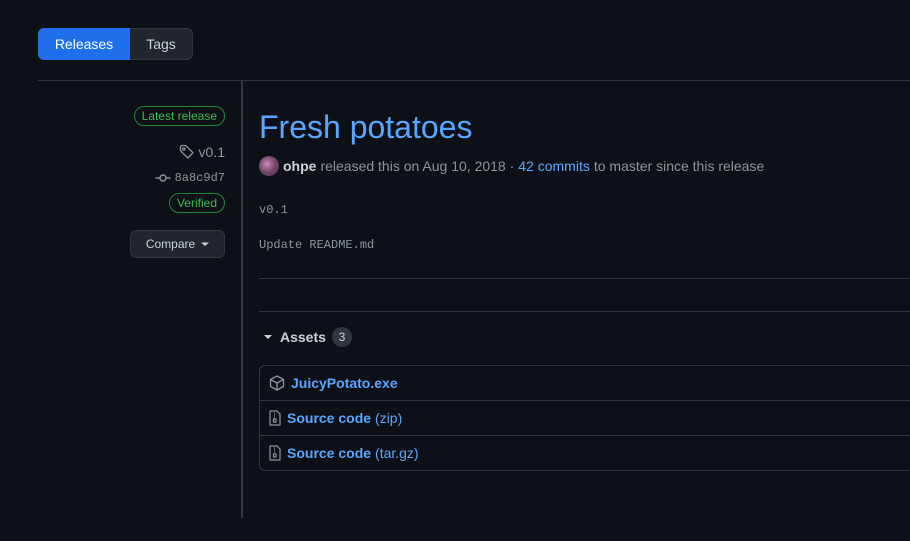 The height and width of the screenshot is (541, 910). I want to click on since-text: to master since this release, so click(679, 166).